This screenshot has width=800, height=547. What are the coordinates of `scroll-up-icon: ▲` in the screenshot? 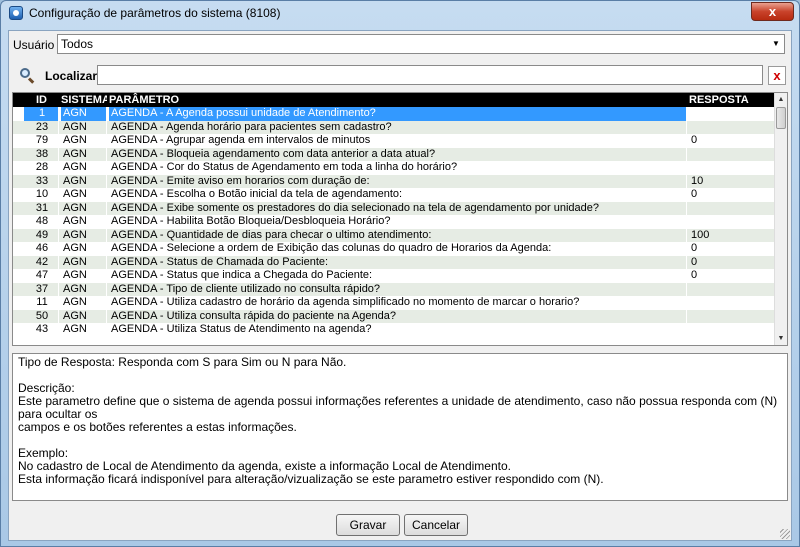 It's located at (781, 99).